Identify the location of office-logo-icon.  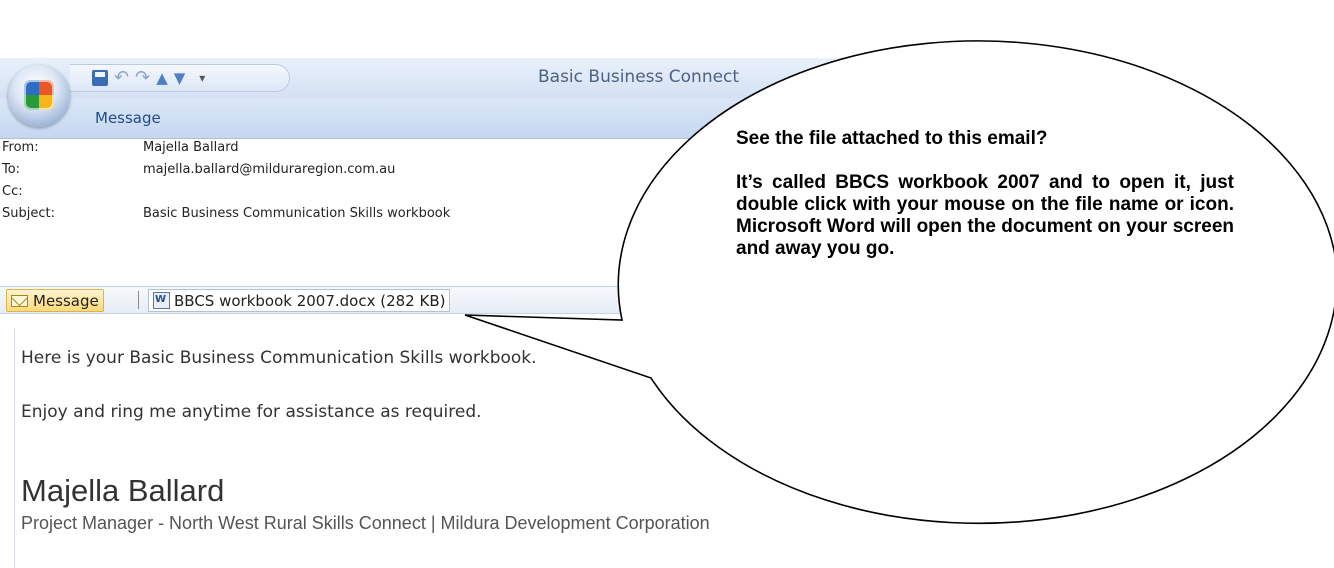
(39, 95).